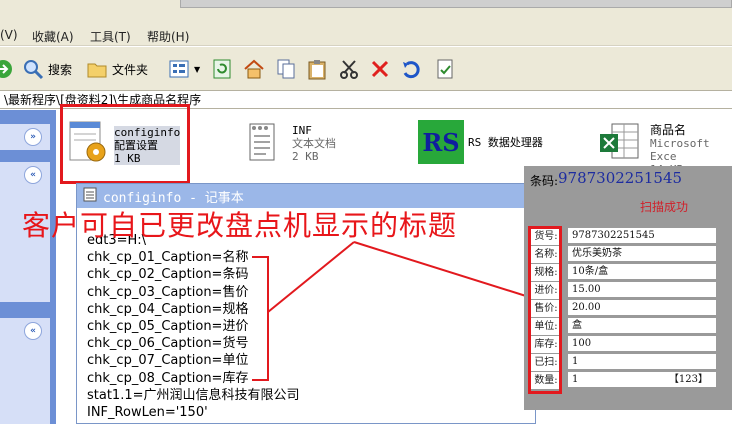  I want to click on field-value: 100, so click(642, 343).